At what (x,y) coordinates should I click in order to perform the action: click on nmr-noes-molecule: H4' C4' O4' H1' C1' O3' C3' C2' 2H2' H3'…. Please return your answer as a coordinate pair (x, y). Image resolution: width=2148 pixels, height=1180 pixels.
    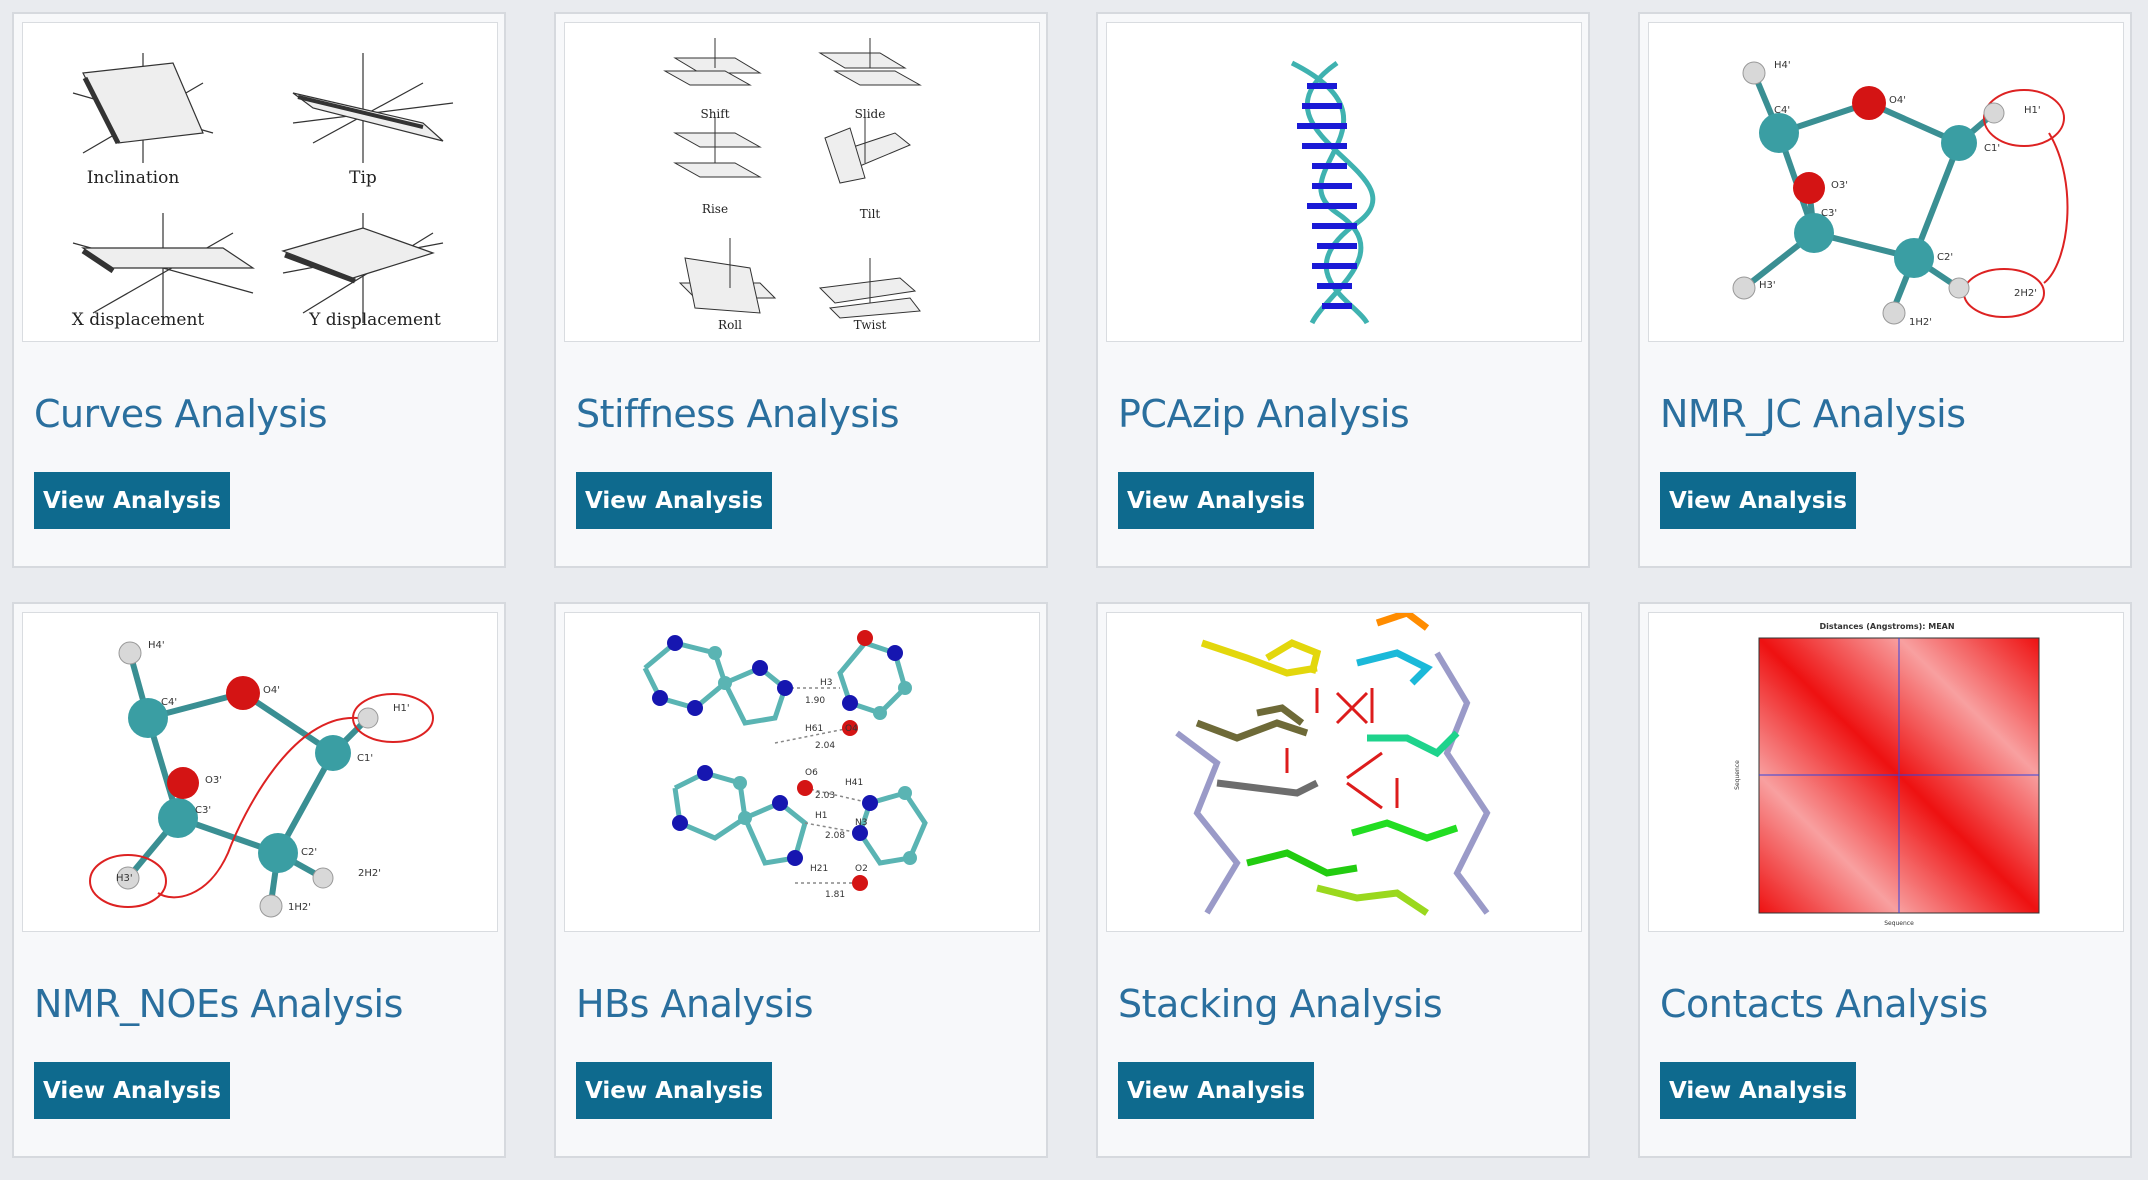
    Looking at the image, I should click on (261, 779).